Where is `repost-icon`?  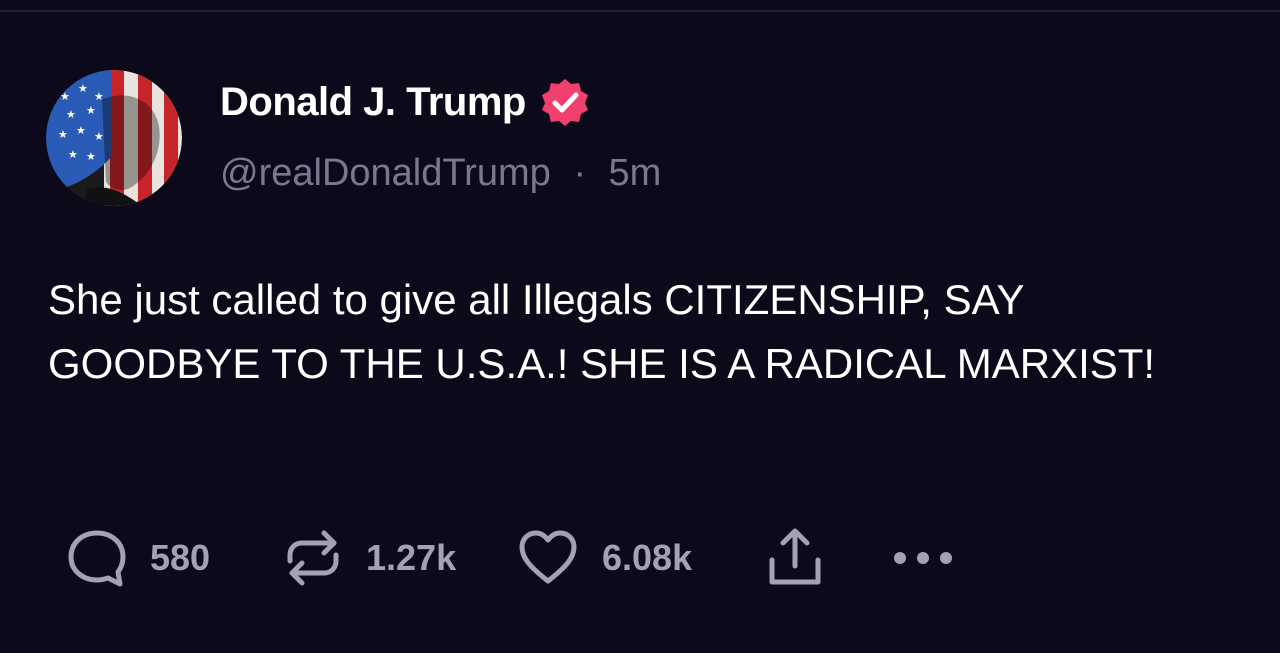 repost-icon is located at coordinates (313, 558).